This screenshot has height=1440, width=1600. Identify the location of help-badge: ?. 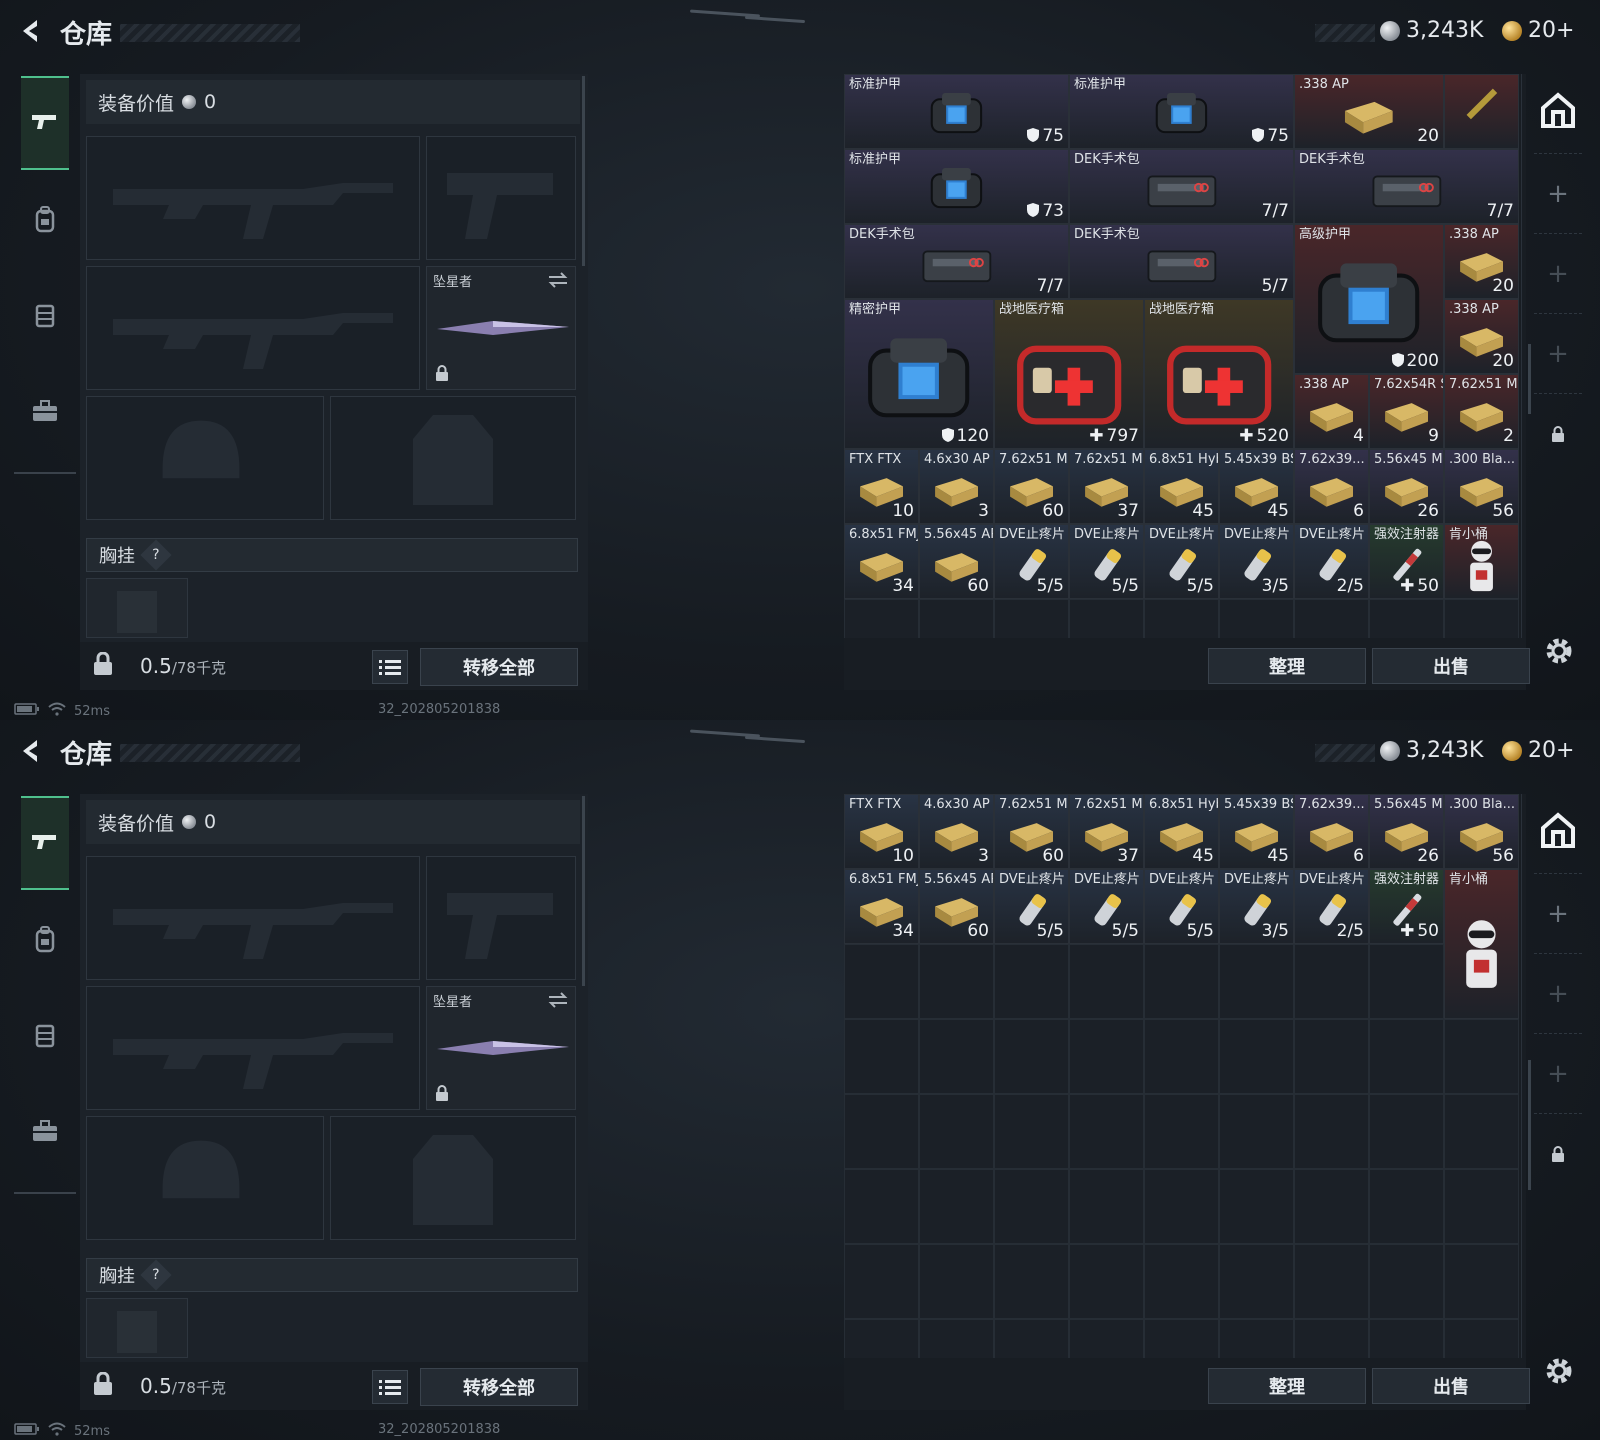
(156, 555).